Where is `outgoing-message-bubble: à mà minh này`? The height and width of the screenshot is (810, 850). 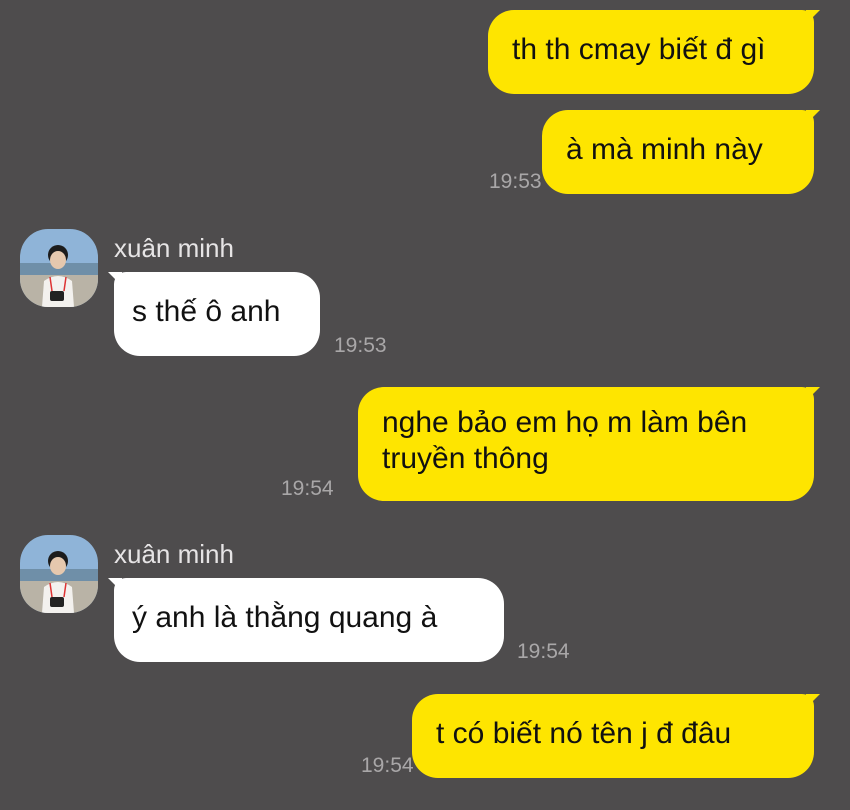 outgoing-message-bubble: à mà minh này is located at coordinates (681, 152).